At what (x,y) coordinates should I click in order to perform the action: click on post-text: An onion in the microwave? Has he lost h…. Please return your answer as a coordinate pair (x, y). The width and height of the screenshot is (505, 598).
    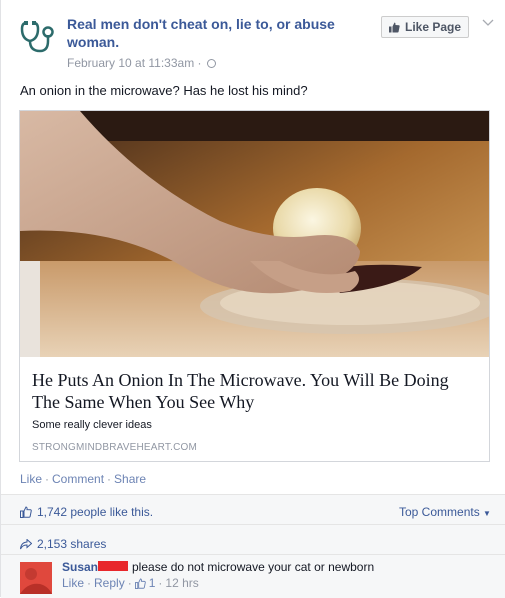
    Looking at the image, I should click on (164, 90).